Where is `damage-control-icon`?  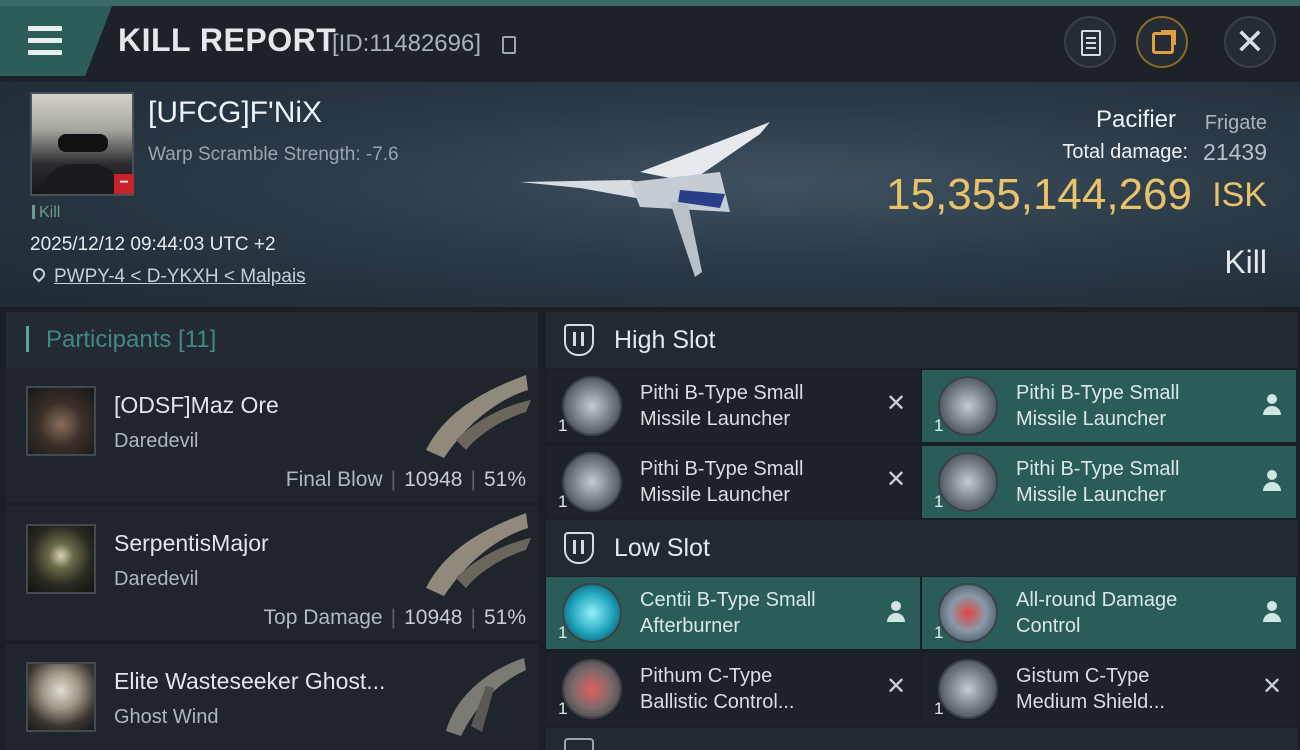
damage-control-icon is located at coordinates (968, 613).